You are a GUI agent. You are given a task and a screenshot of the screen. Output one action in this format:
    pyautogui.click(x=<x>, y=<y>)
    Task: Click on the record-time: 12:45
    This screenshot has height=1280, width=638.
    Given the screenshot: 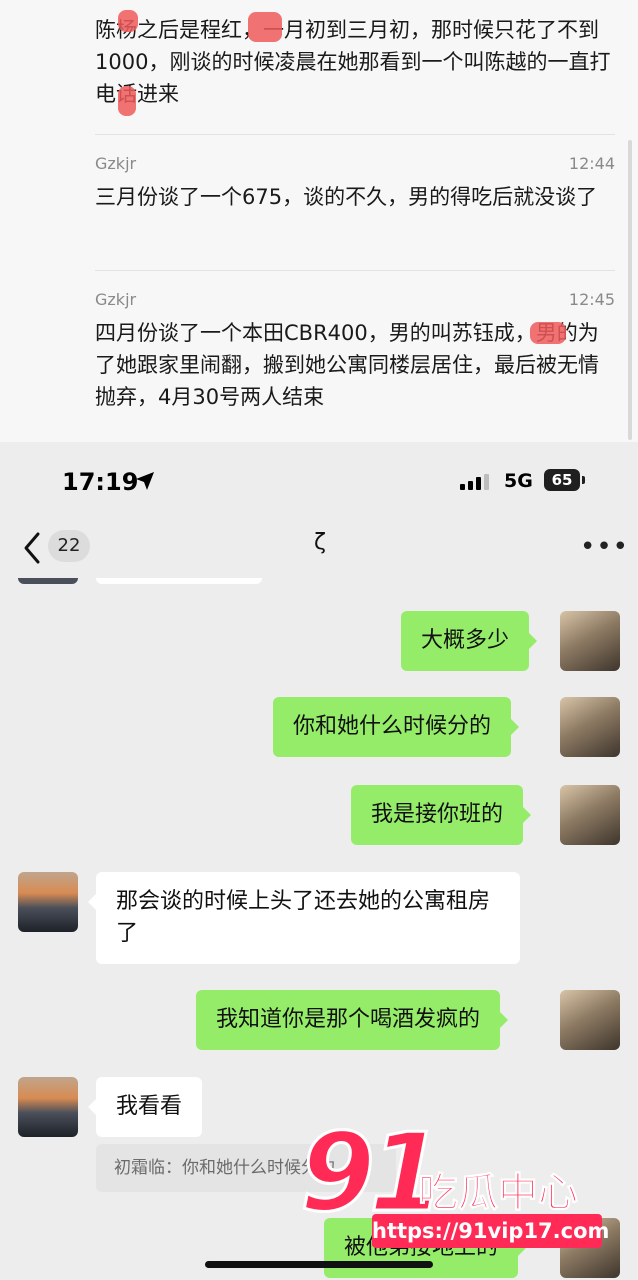 What is the action you would take?
    pyautogui.click(x=591, y=299)
    